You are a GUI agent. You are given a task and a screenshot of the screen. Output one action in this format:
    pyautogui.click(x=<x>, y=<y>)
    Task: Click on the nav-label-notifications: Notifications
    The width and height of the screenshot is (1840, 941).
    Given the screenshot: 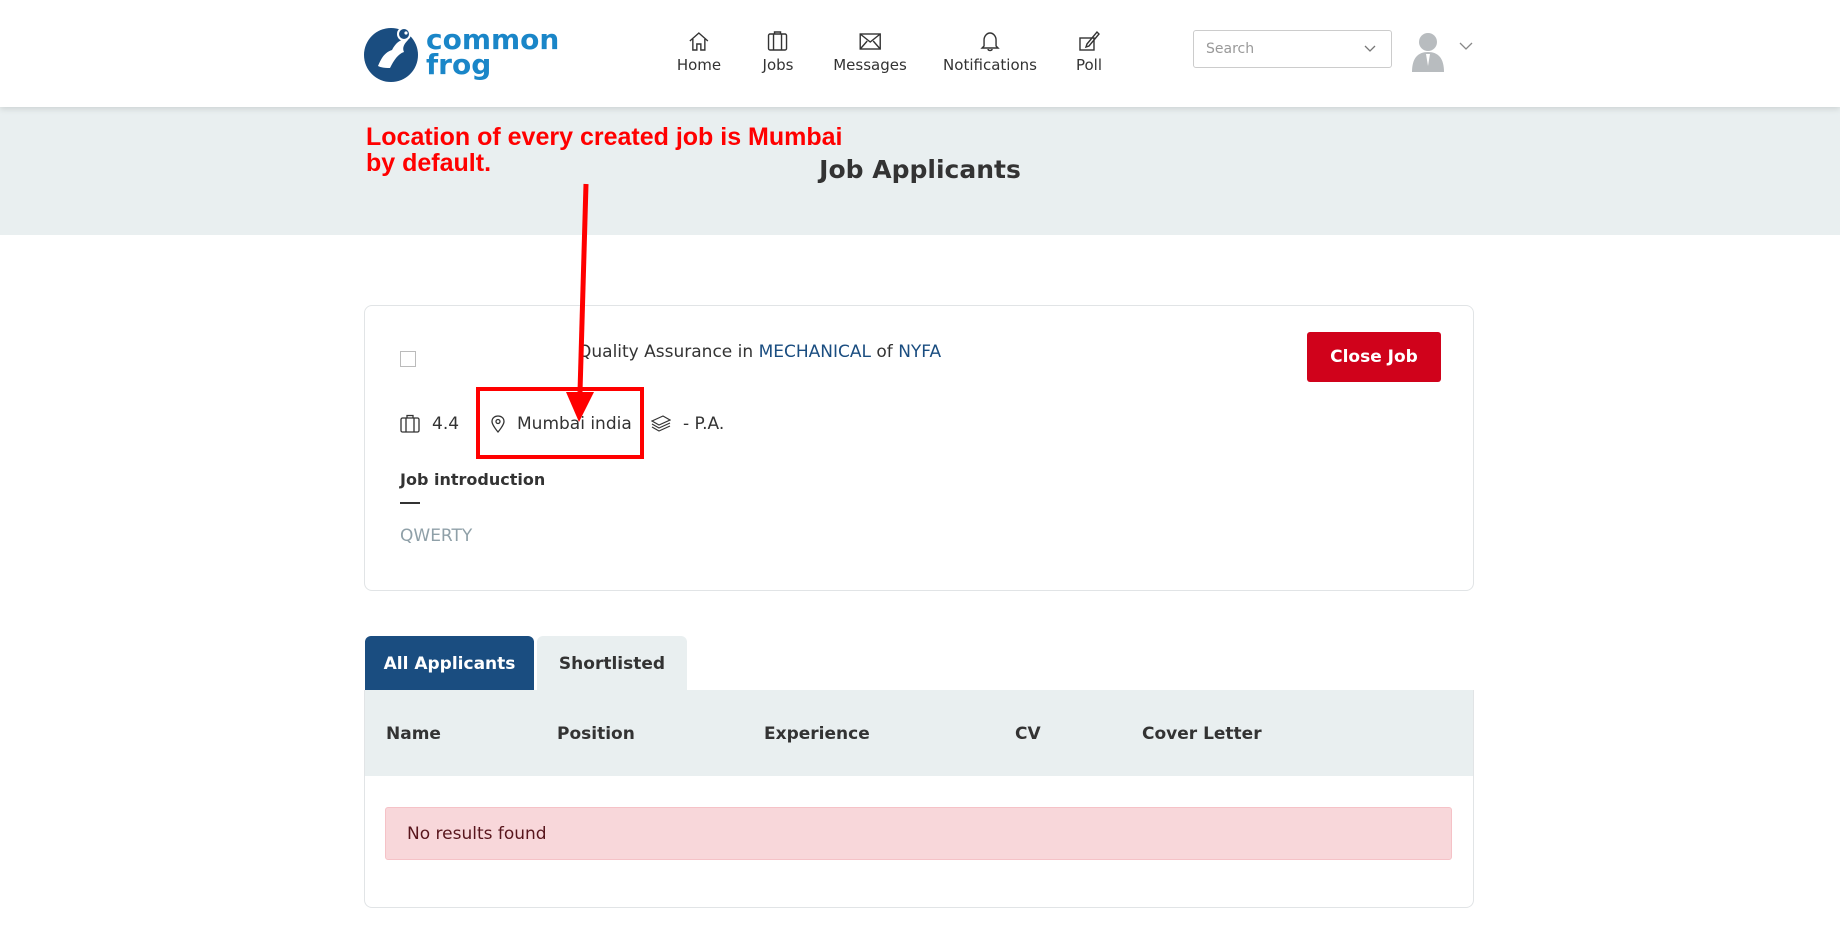 What is the action you would take?
    pyautogui.click(x=990, y=65)
    